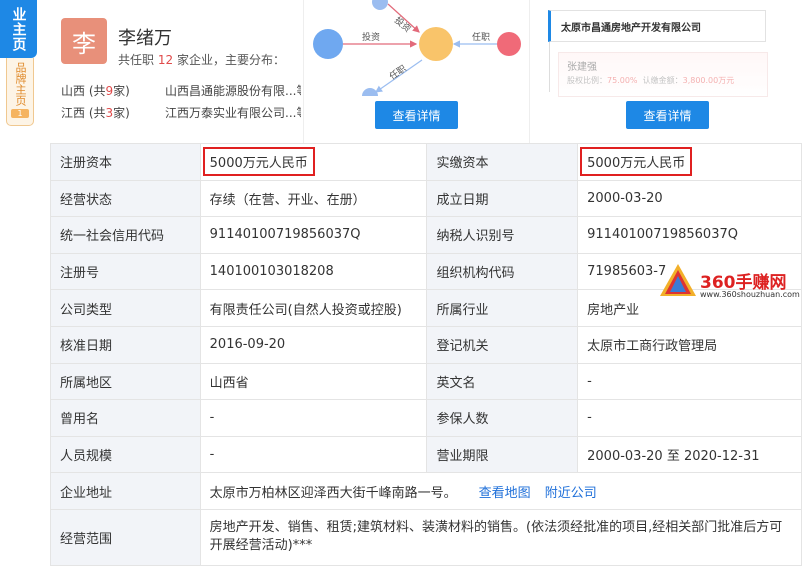 This screenshot has width=810, height=566. I want to click on table-row: 人员规模 - 营业期限 2000-03-20 至 2020-12-31, so click(426, 454).